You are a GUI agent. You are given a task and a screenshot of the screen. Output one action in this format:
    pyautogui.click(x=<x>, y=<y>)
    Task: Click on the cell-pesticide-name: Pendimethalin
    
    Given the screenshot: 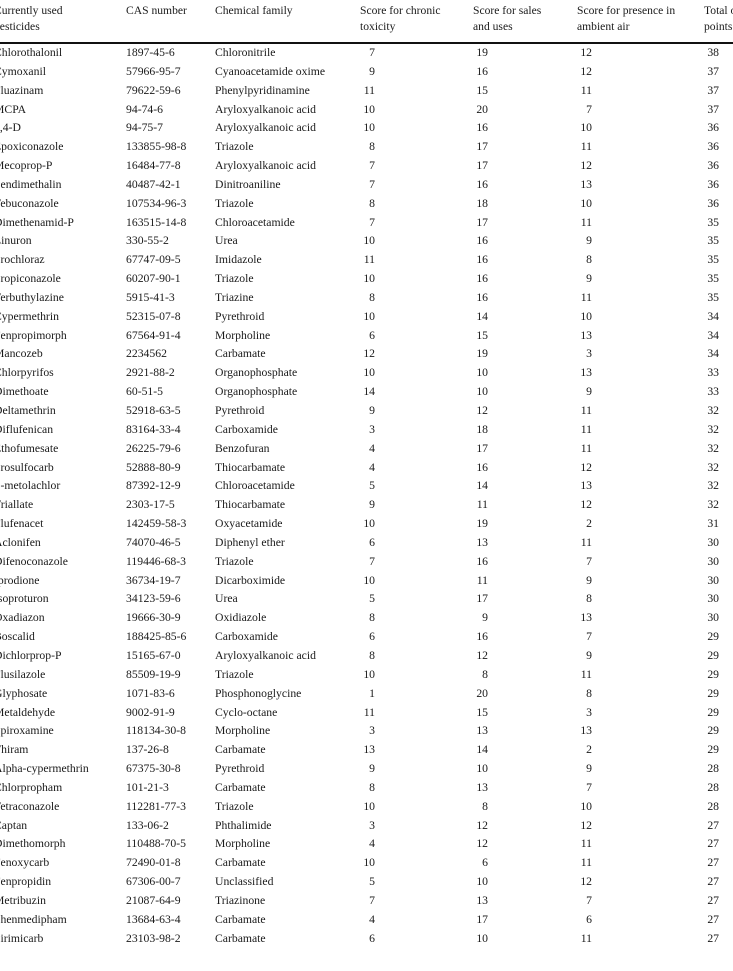 What is the action you would take?
    pyautogui.click(x=31, y=184)
    